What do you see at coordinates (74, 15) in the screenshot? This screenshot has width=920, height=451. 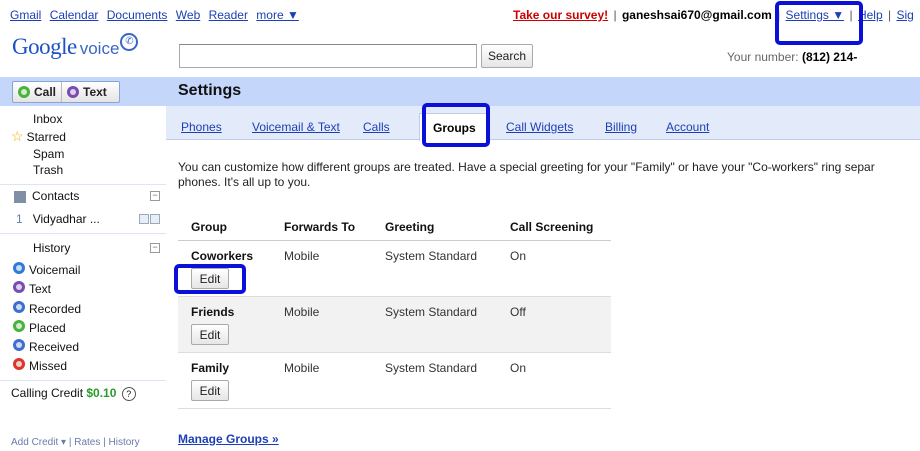 I see `calendar-link: Calendar` at bounding box center [74, 15].